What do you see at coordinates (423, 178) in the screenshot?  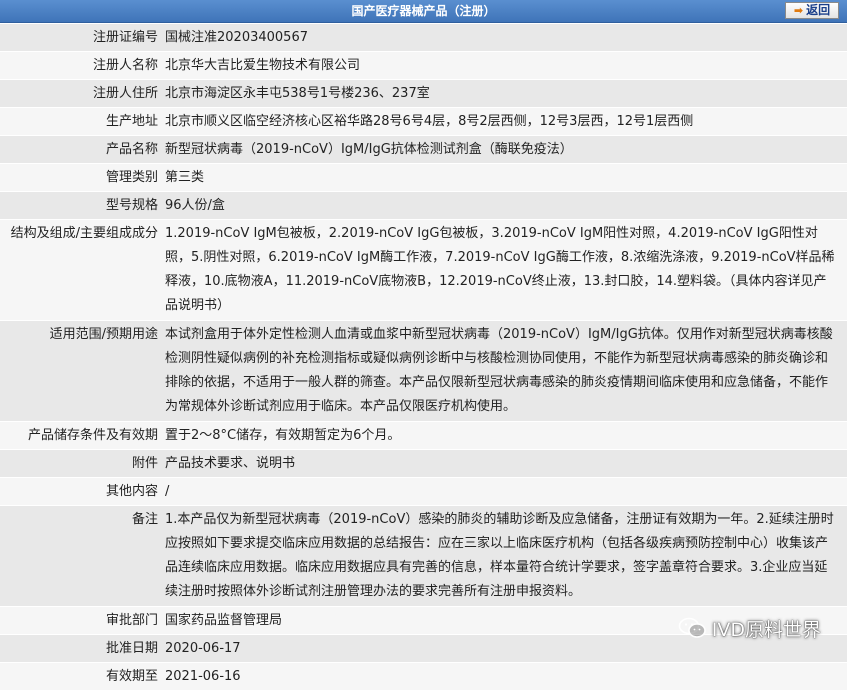 I see `table-row: 管理类别 第三类` at bounding box center [423, 178].